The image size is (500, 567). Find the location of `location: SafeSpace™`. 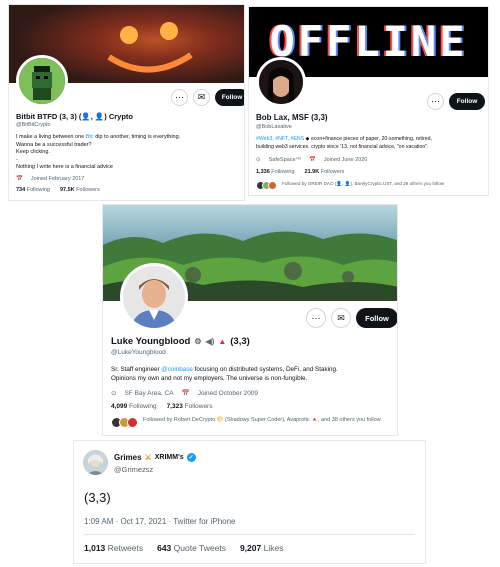

location: SafeSpace™ is located at coordinates (285, 160).